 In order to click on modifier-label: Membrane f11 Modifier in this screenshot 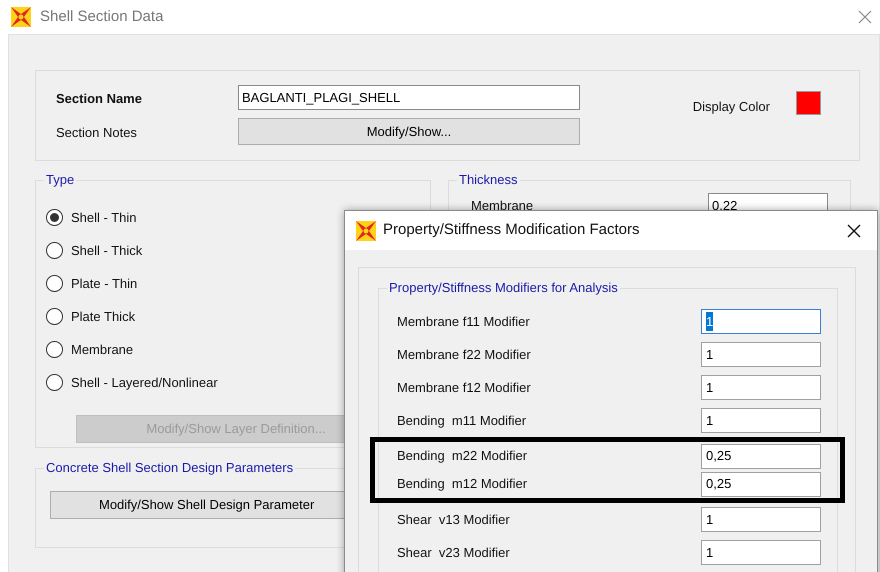, I will do `click(463, 321)`.